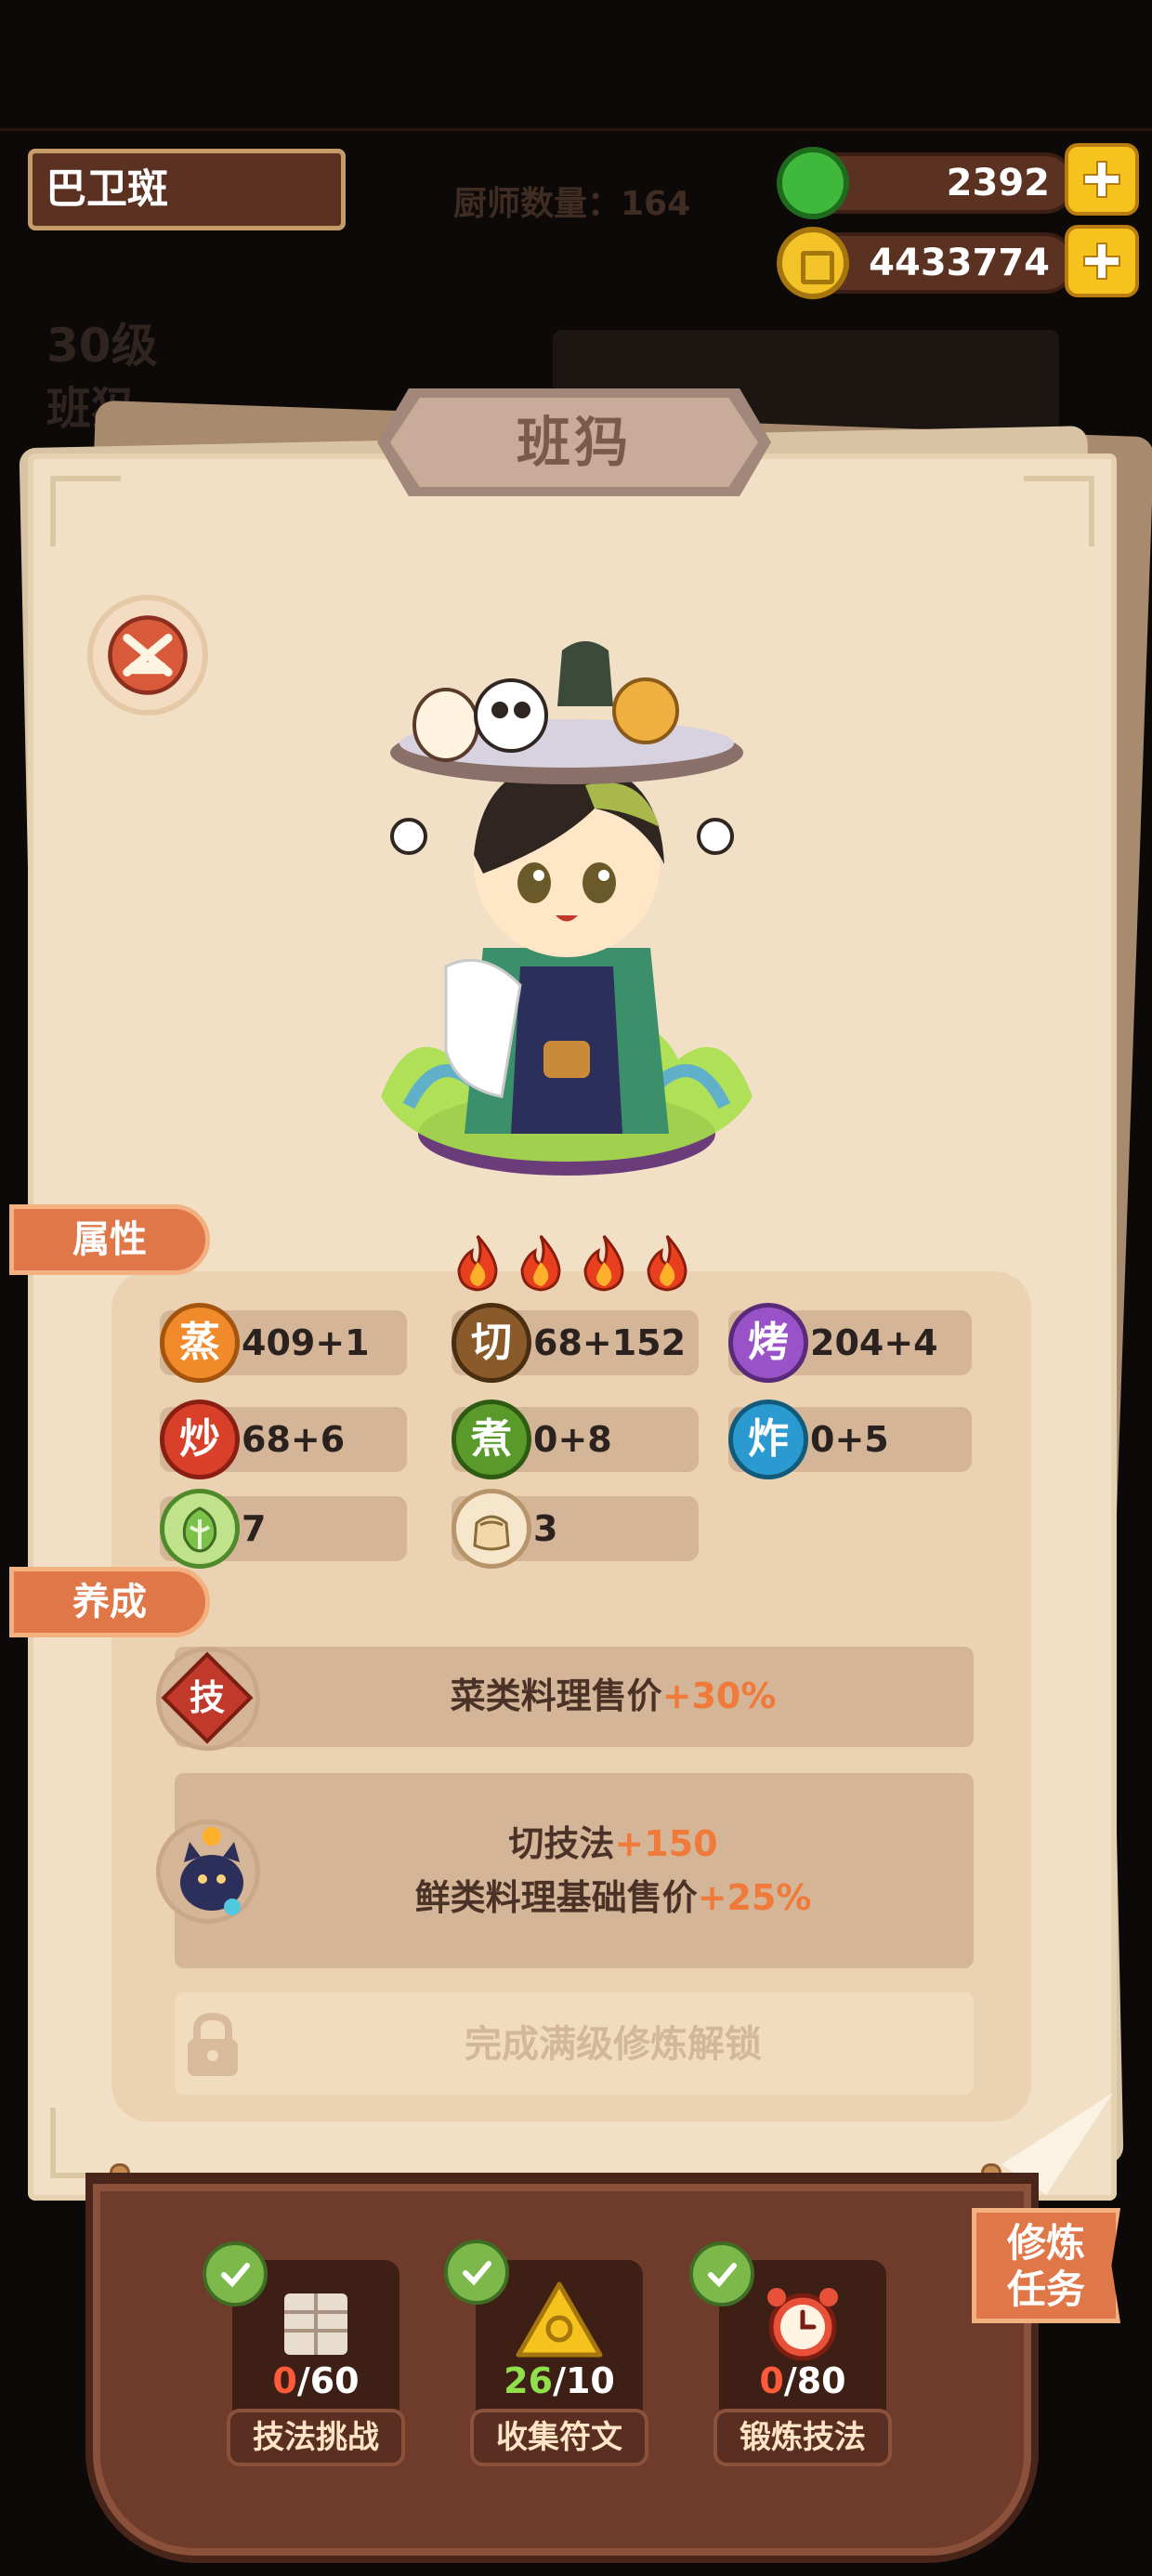  I want to click on cabbage-icon, so click(200, 1529).